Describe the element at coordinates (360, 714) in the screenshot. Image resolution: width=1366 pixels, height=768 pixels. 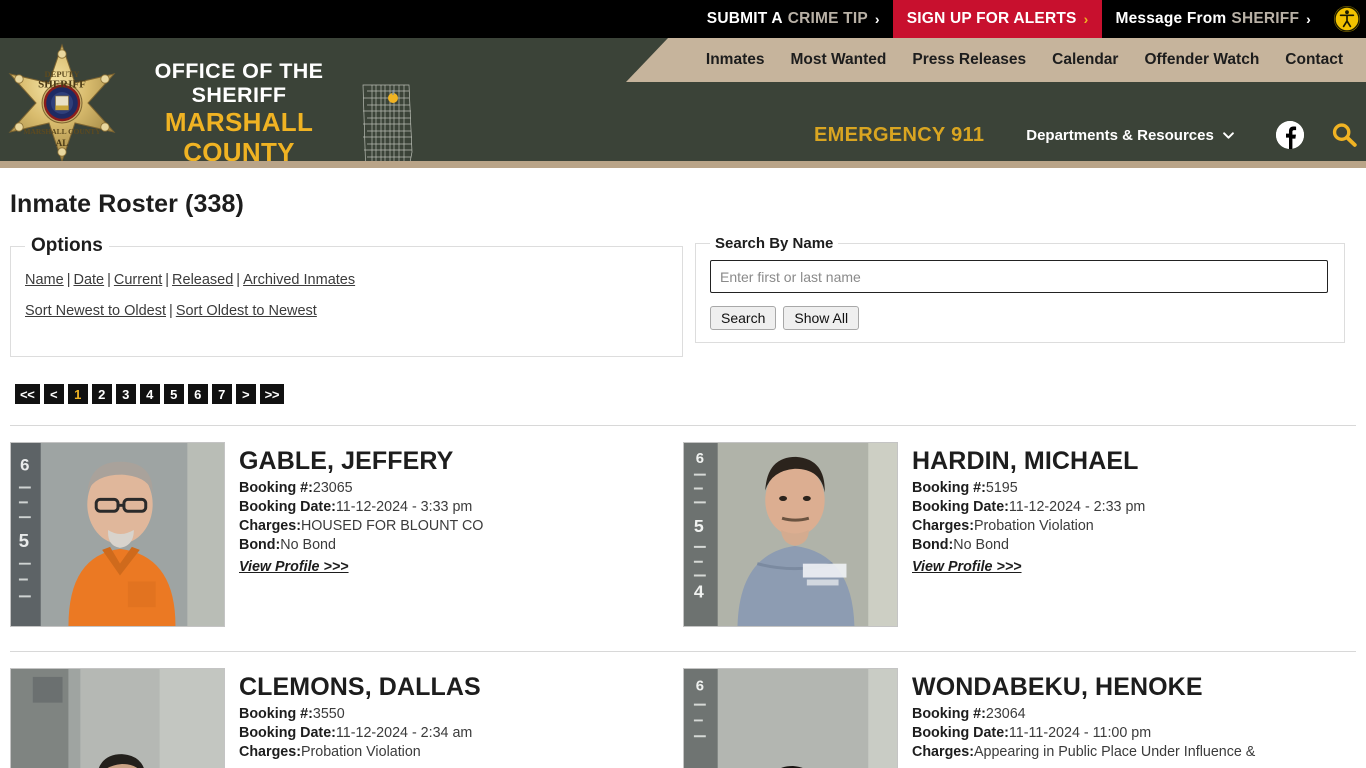
I see `booking-number-line: Booking #:3550` at that location.